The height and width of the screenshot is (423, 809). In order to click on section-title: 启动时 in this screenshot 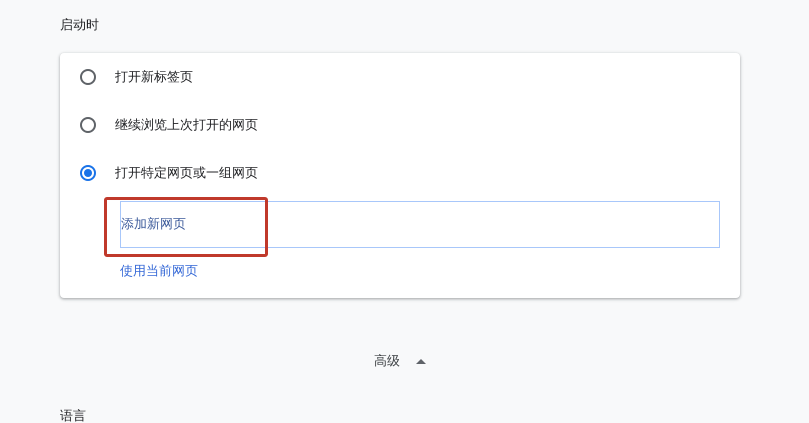, I will do `click(80, 26)`.